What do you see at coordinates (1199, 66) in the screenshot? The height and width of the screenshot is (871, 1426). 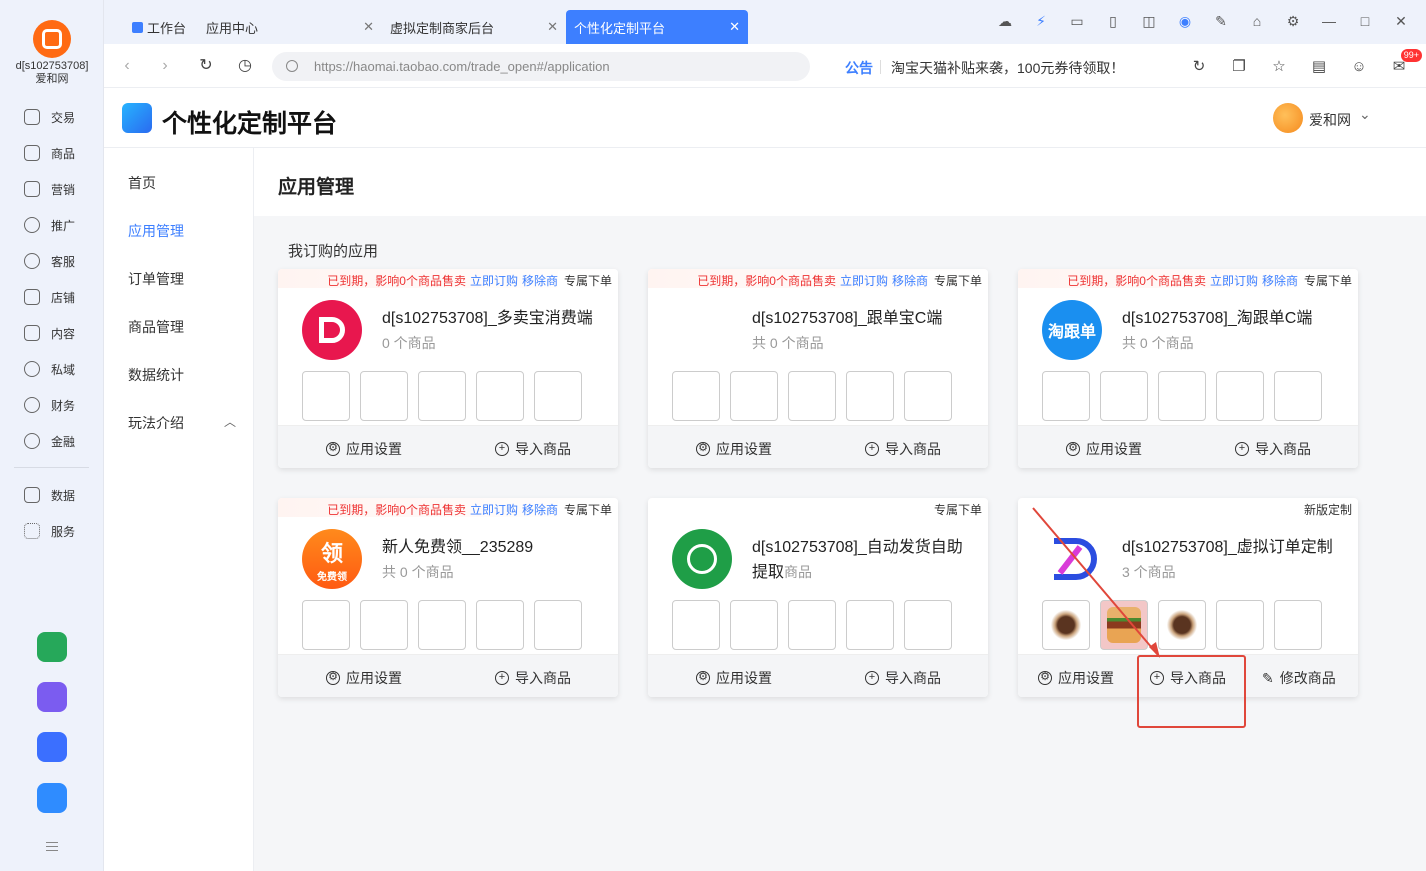 I see `reload-icon: ↻` at bounding box center [1199, 66].